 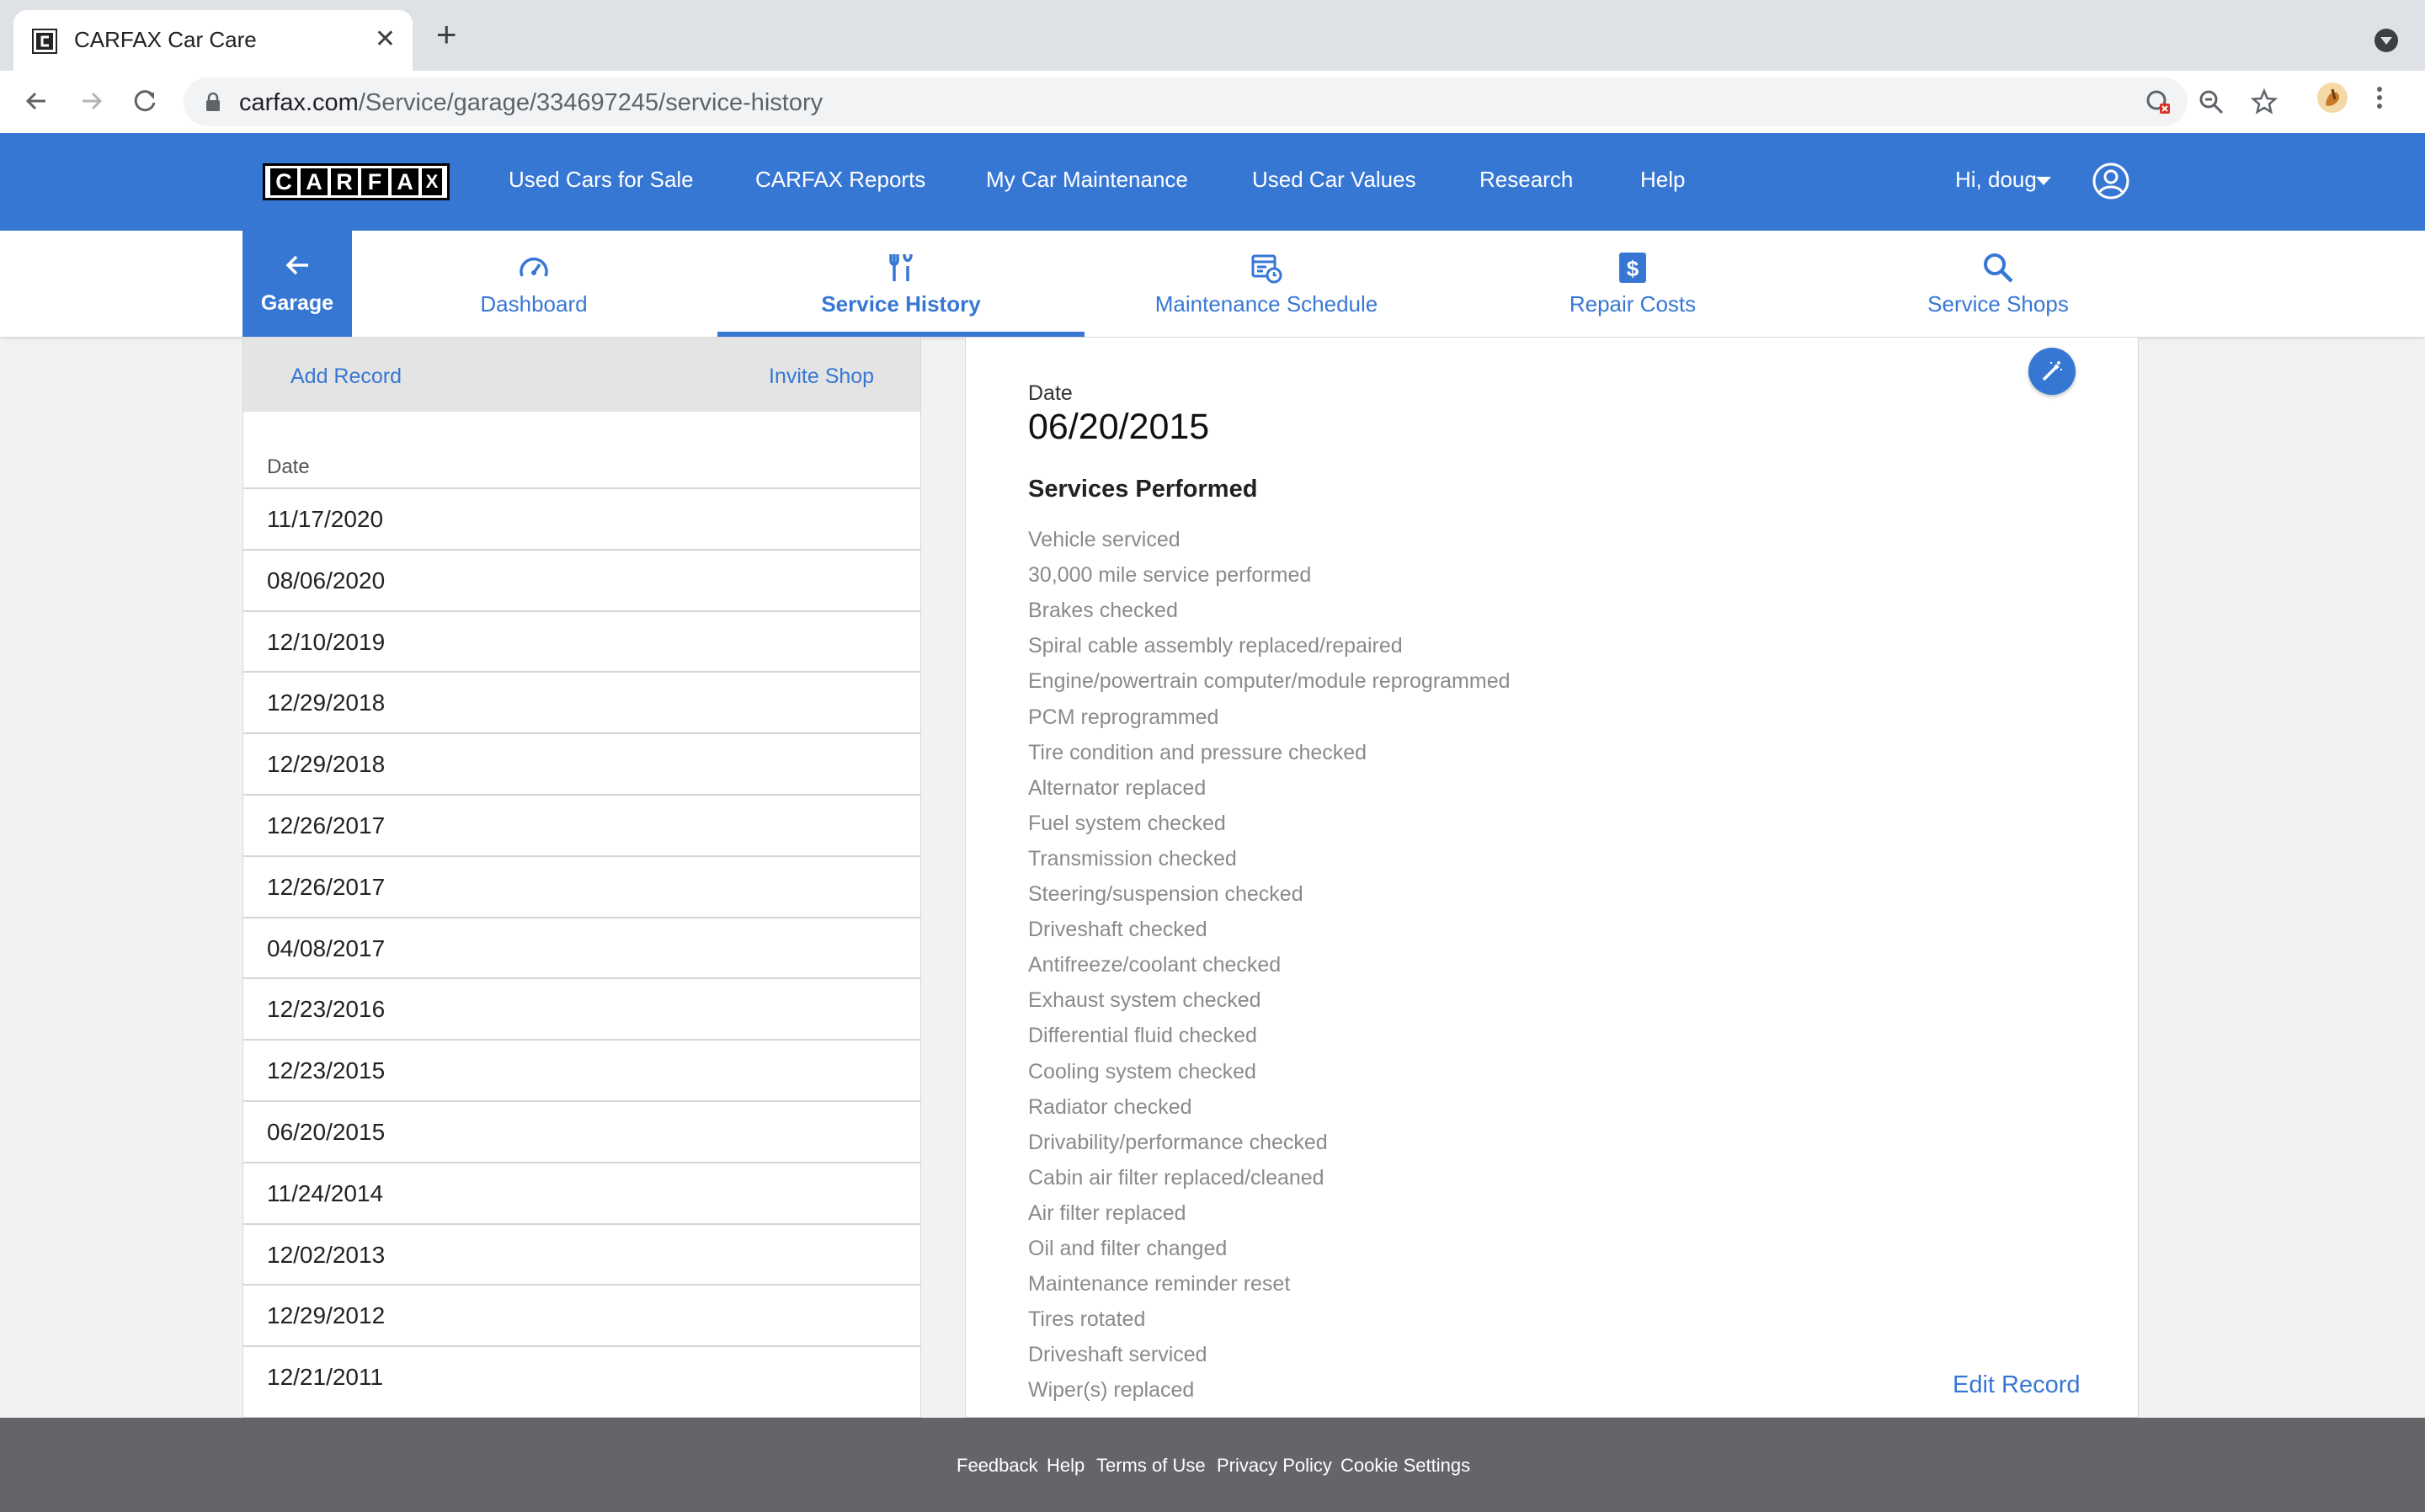 What do you see at coordinates (2017, 1385) in the screenshot?
I see `edit-record-link: Edit Record` at bounding box center [2017, 1385].